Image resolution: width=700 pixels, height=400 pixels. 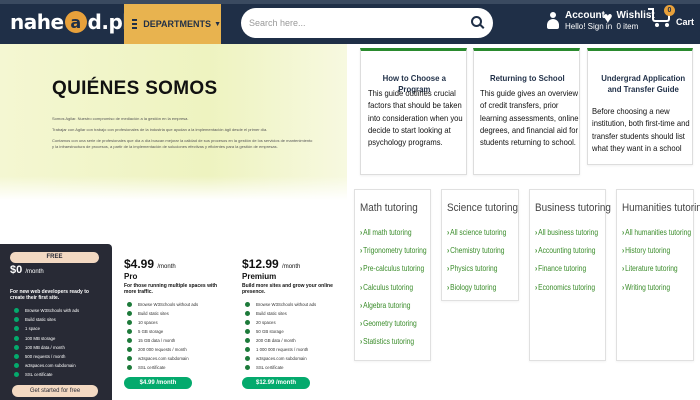 What do you see at coordinates (386, 287) in the screenshot?
I see `tutoring-link: ›Calculus tutoring` at bounding box center [386, 287].